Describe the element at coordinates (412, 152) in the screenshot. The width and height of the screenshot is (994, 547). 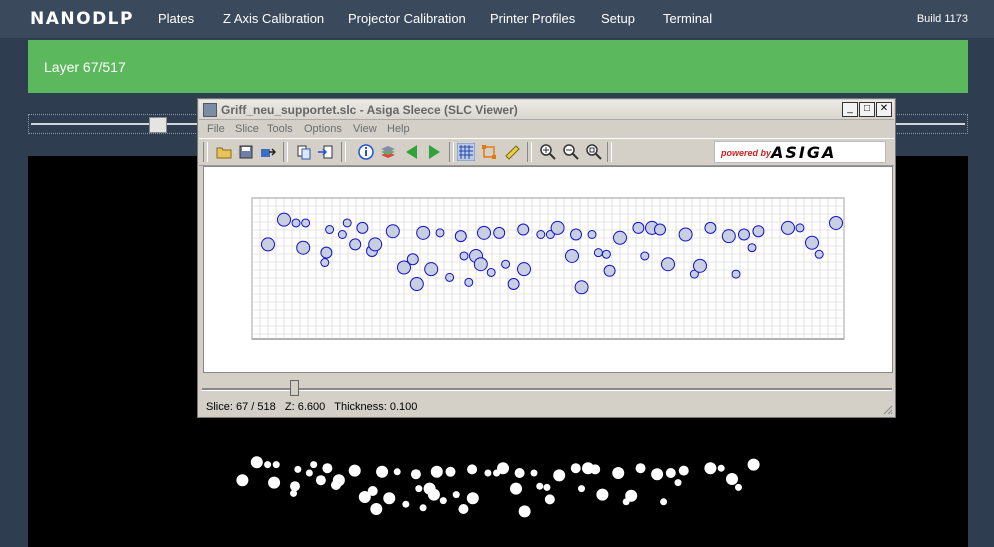
I see `prev-slice-icon` at that location.